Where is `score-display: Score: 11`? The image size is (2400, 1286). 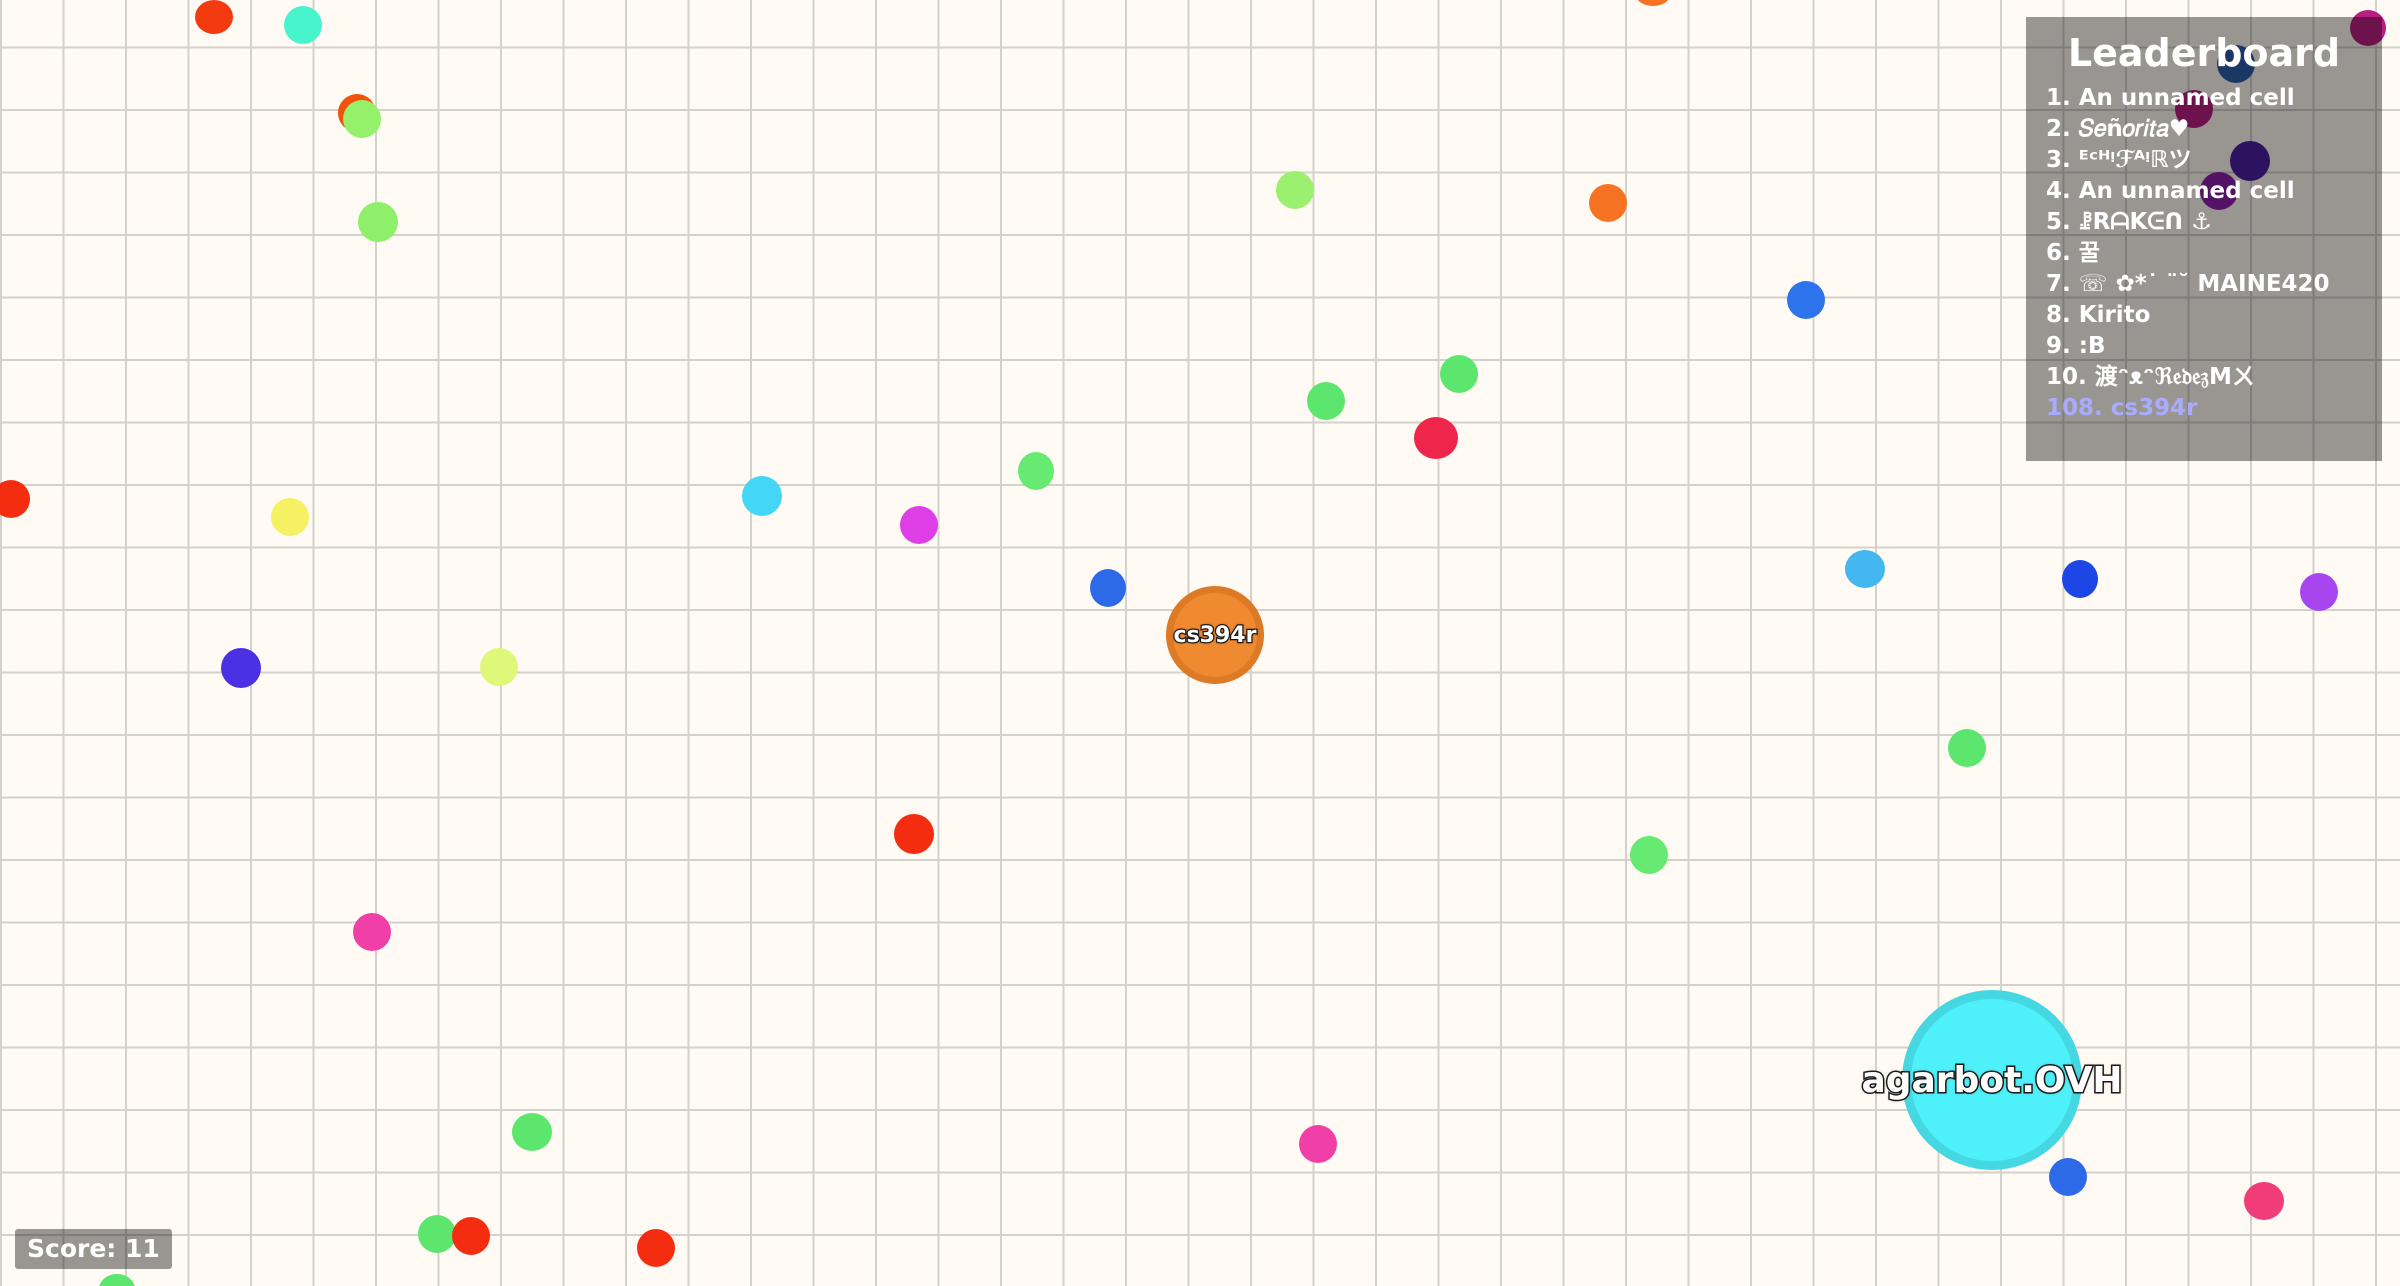 score-display: Score: 11 is located at coordinates (93, 1249).